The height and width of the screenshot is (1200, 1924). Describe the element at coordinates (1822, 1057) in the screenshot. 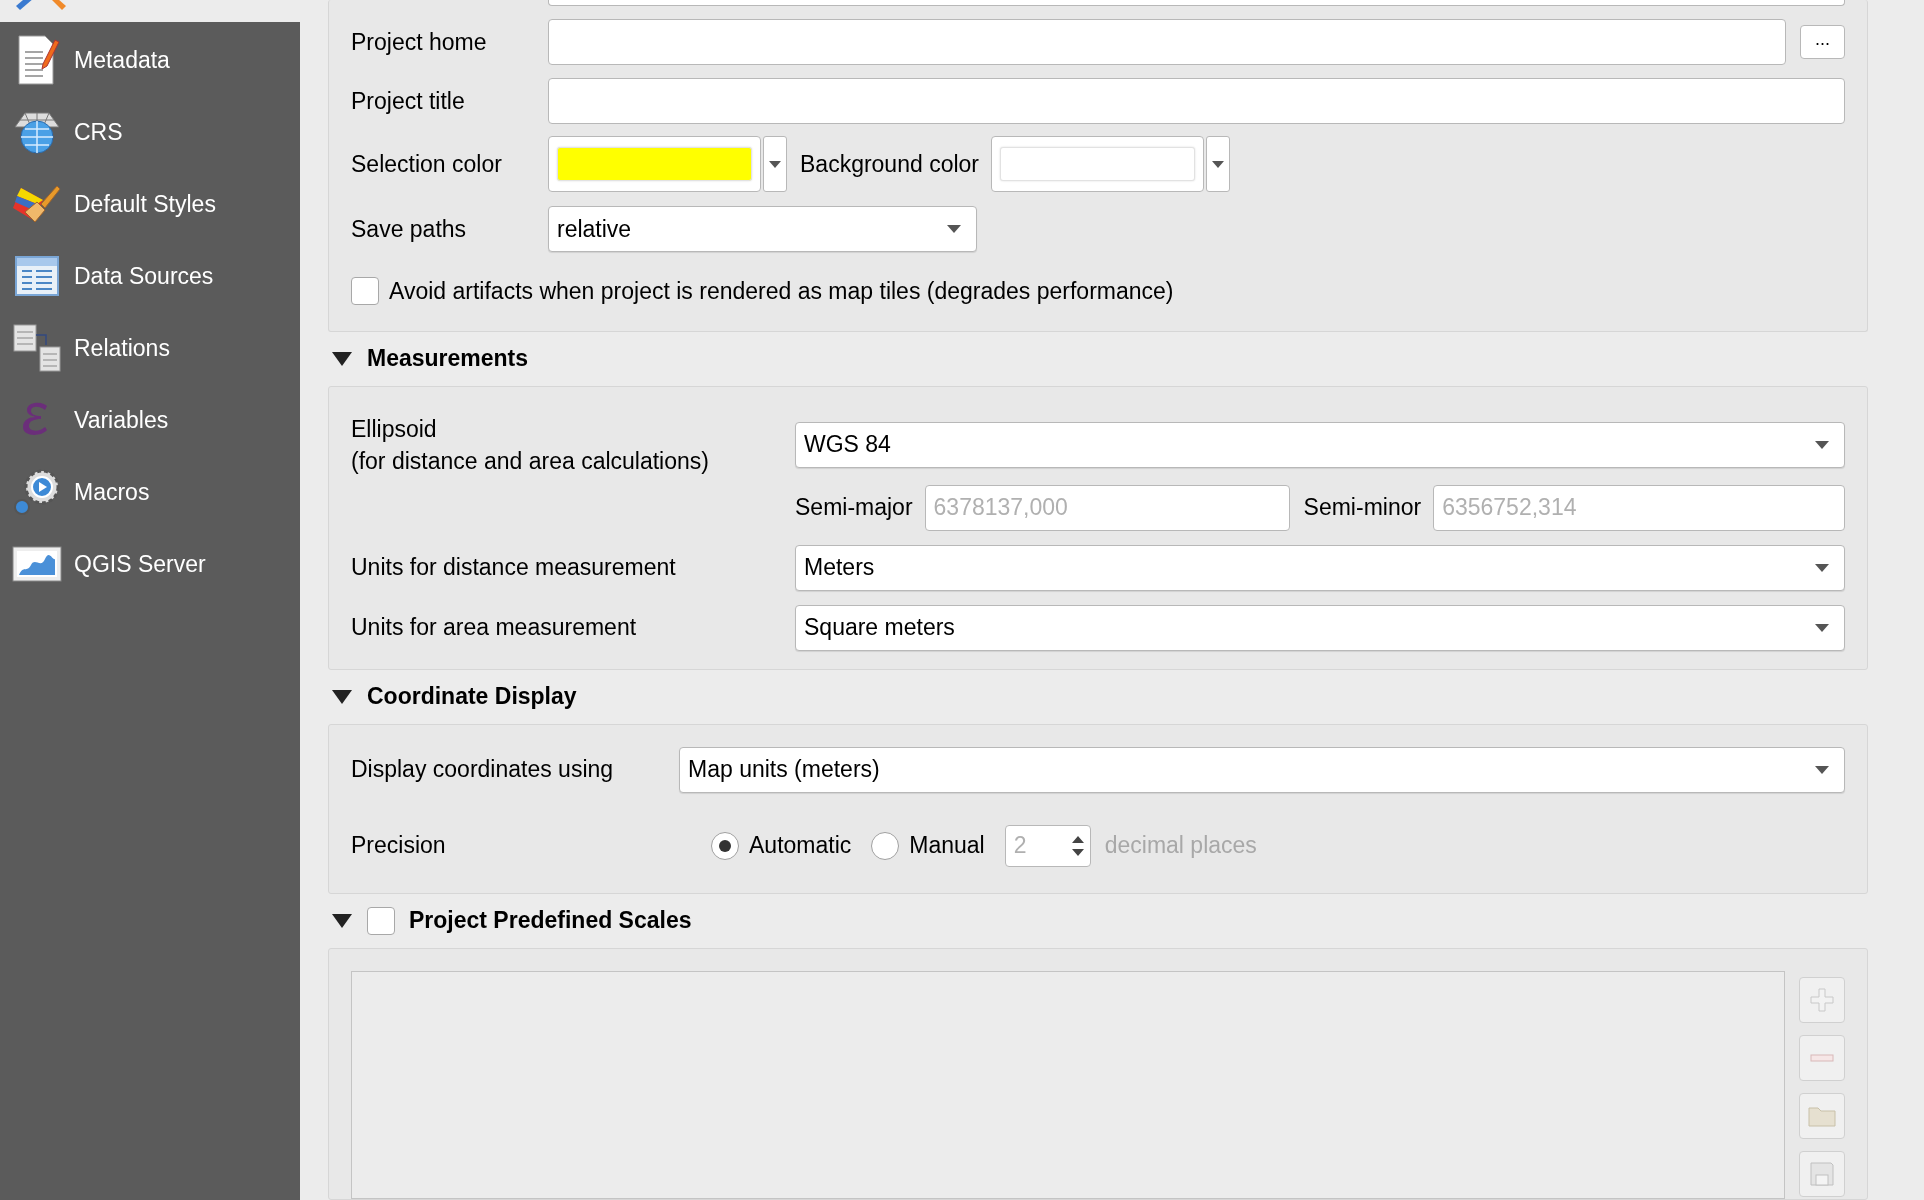

I see `minus-icon` at that location.